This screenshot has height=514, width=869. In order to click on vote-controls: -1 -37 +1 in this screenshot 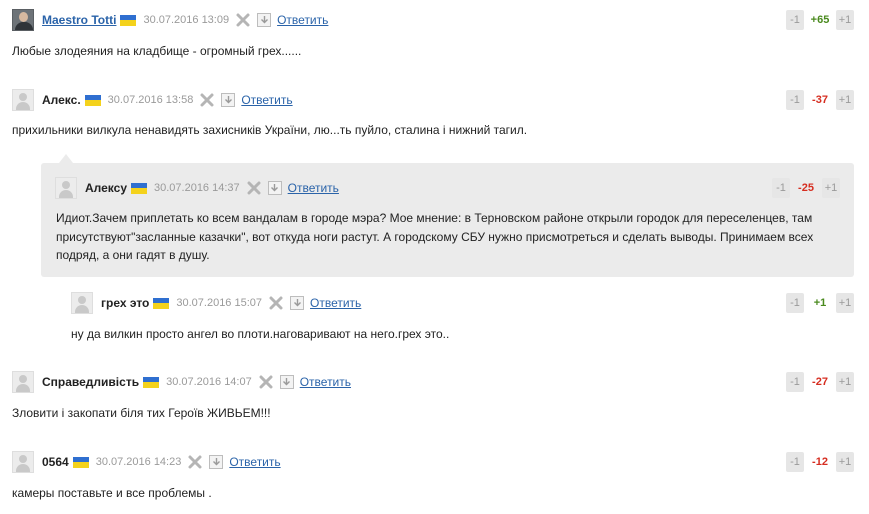, I will do `click(820, 100)`.